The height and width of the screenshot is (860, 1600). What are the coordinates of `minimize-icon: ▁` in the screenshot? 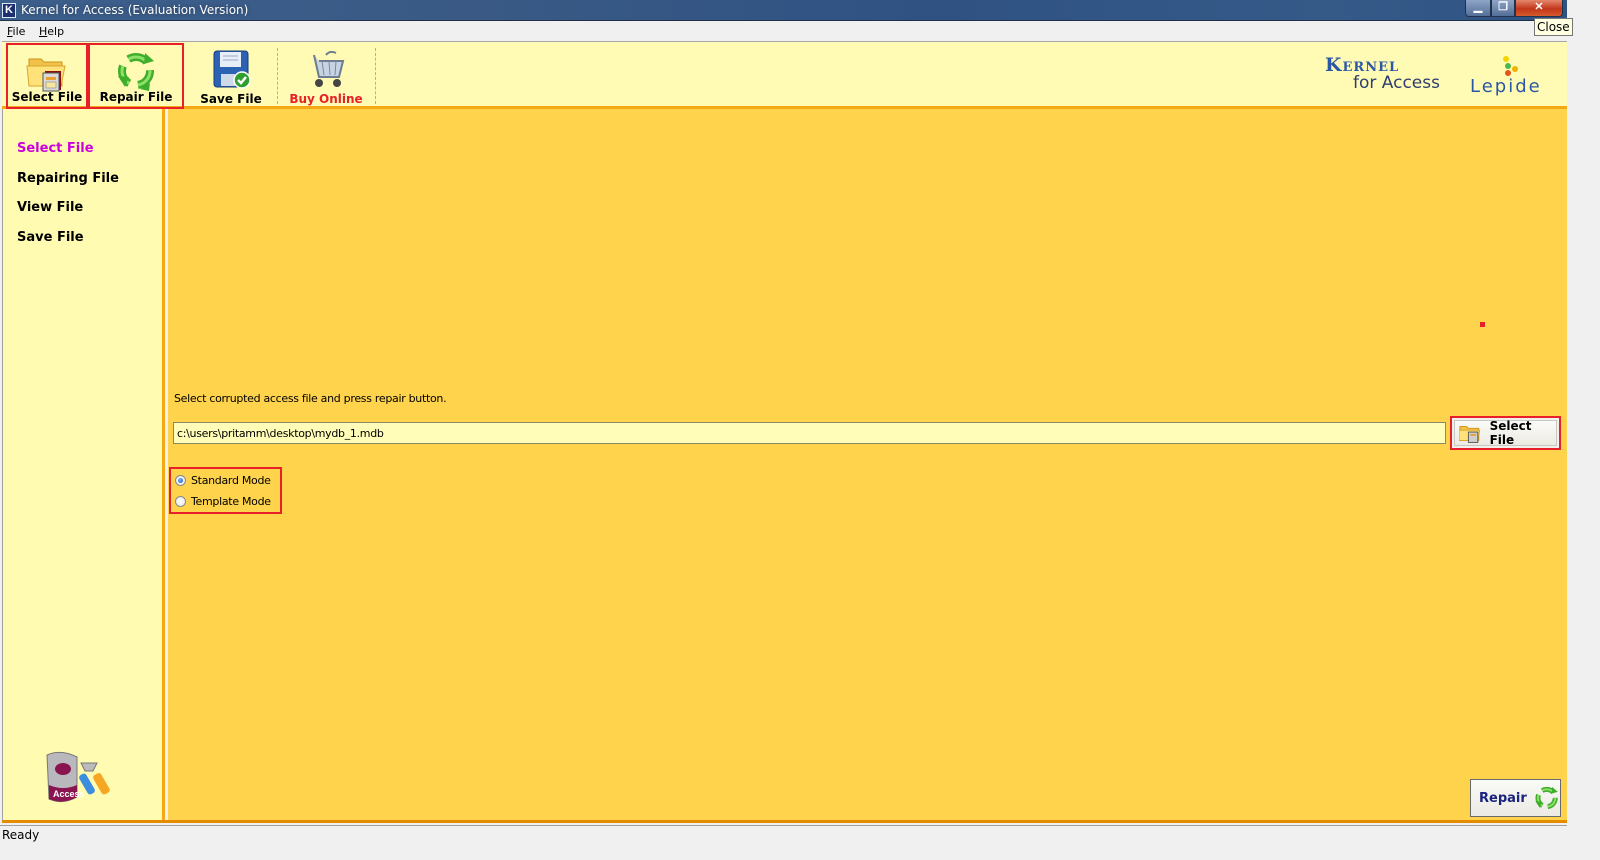 It's located at (1478, 7).